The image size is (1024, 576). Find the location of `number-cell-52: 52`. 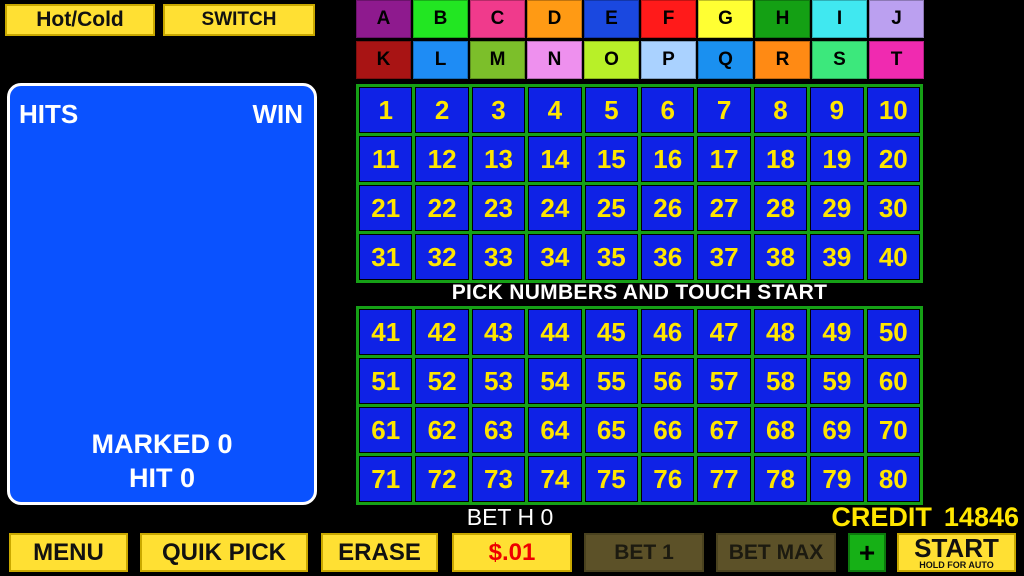

number-cell-52: 52 is located at coordinates (442, 381).